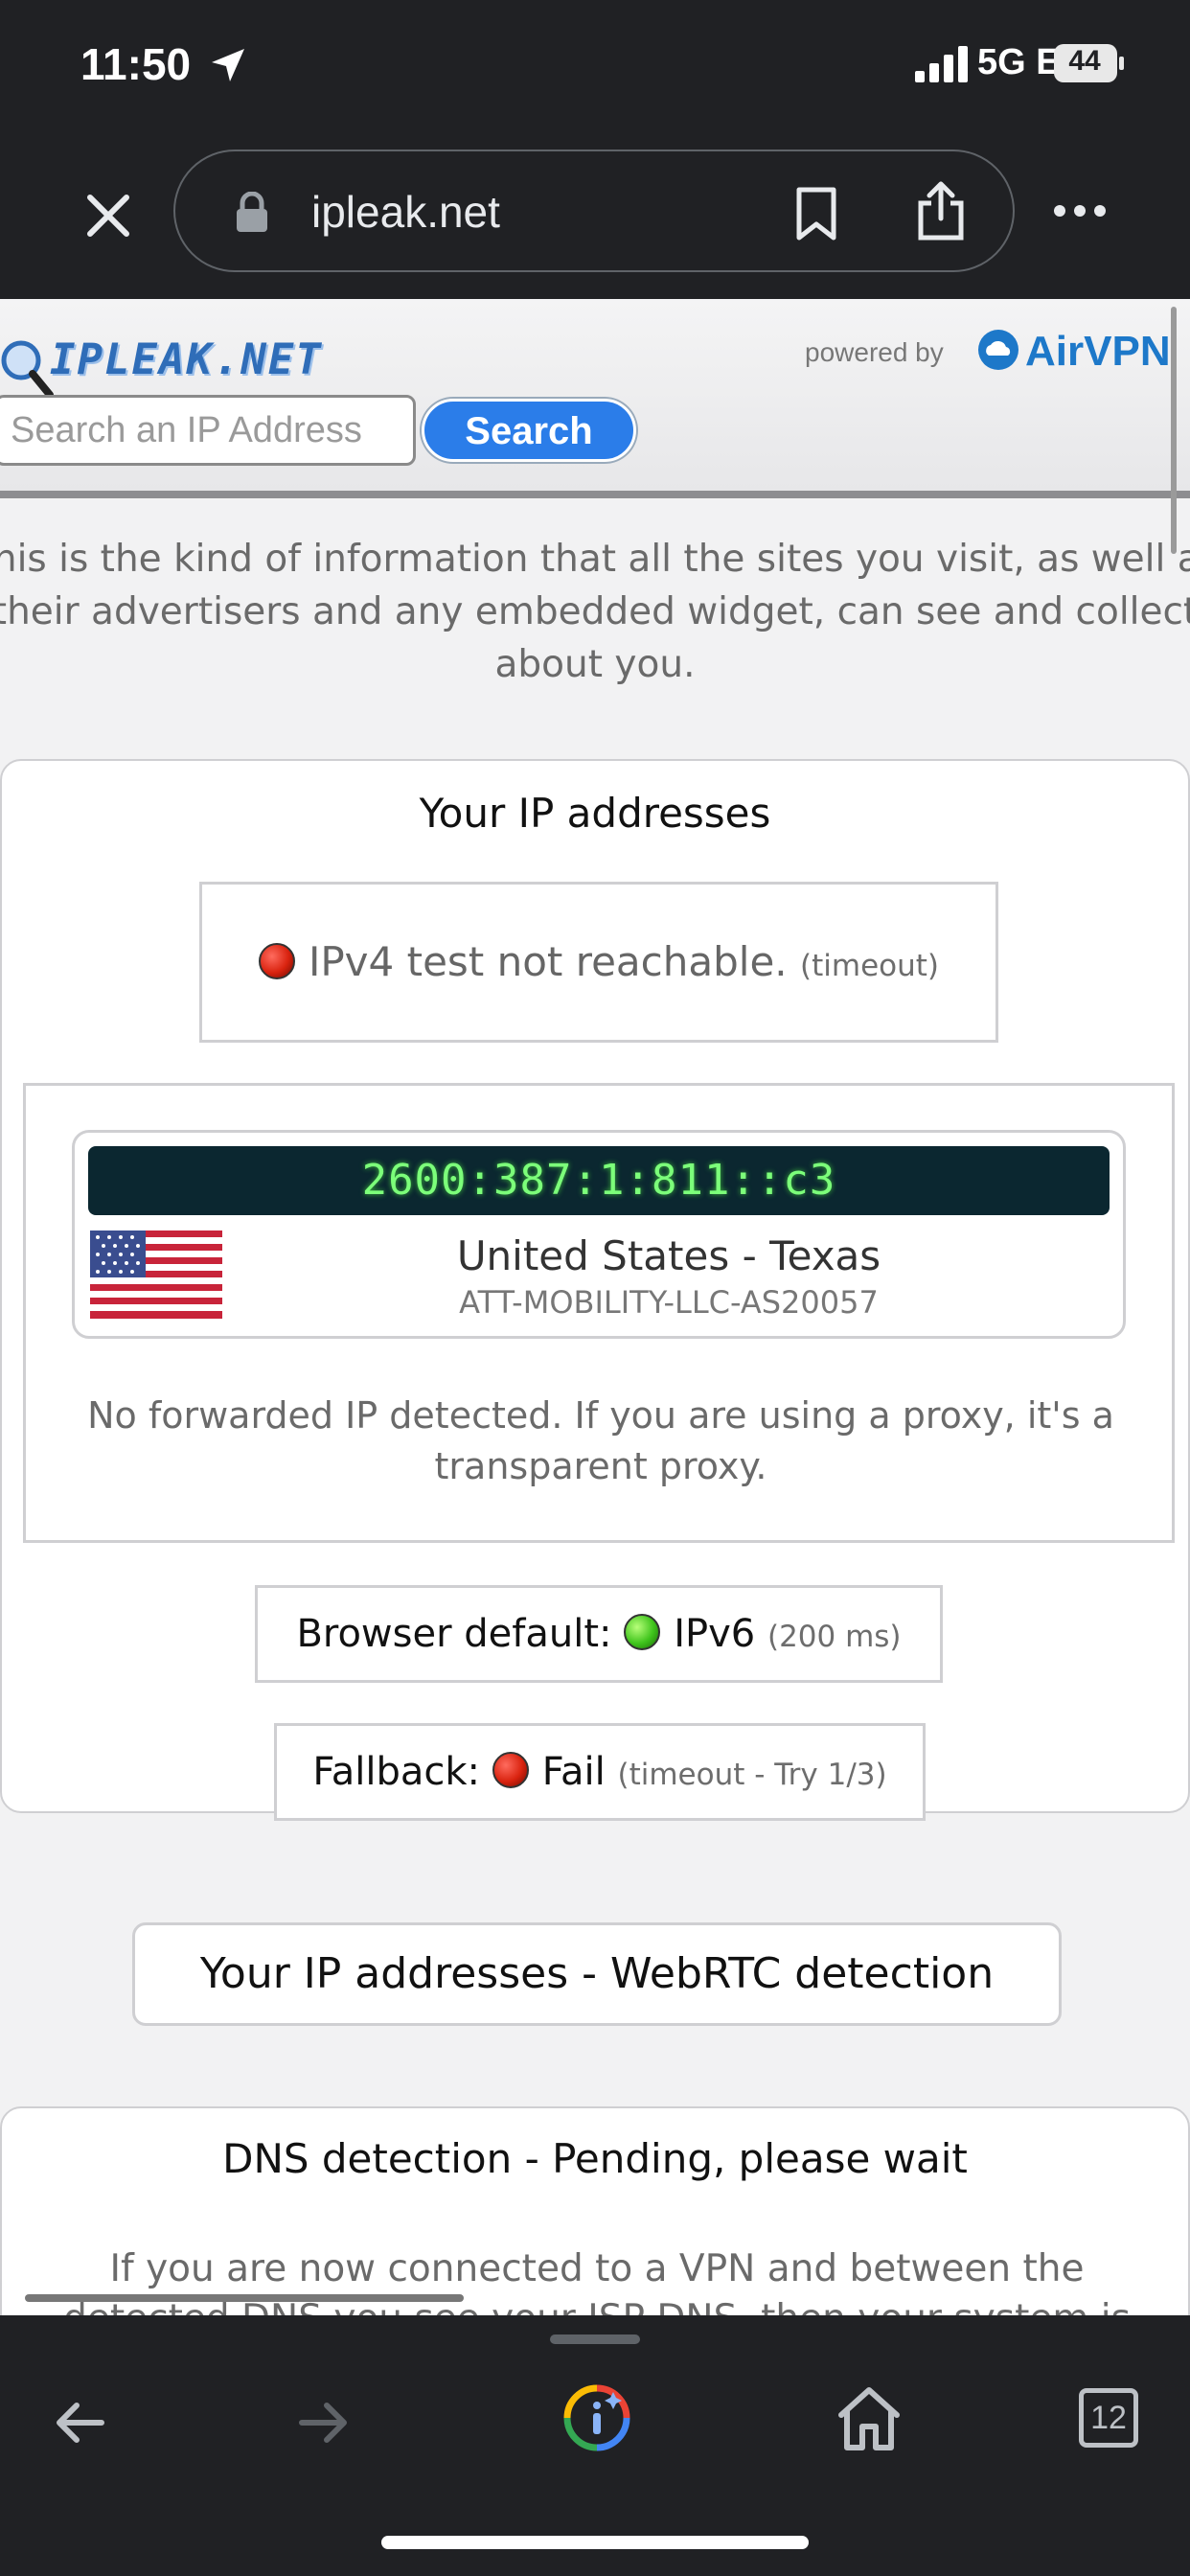 The image size is (1190, 2576). I want to click on browser-top-chrome: 11:50 5G E 44 ipleak.net, so click(595, 149).